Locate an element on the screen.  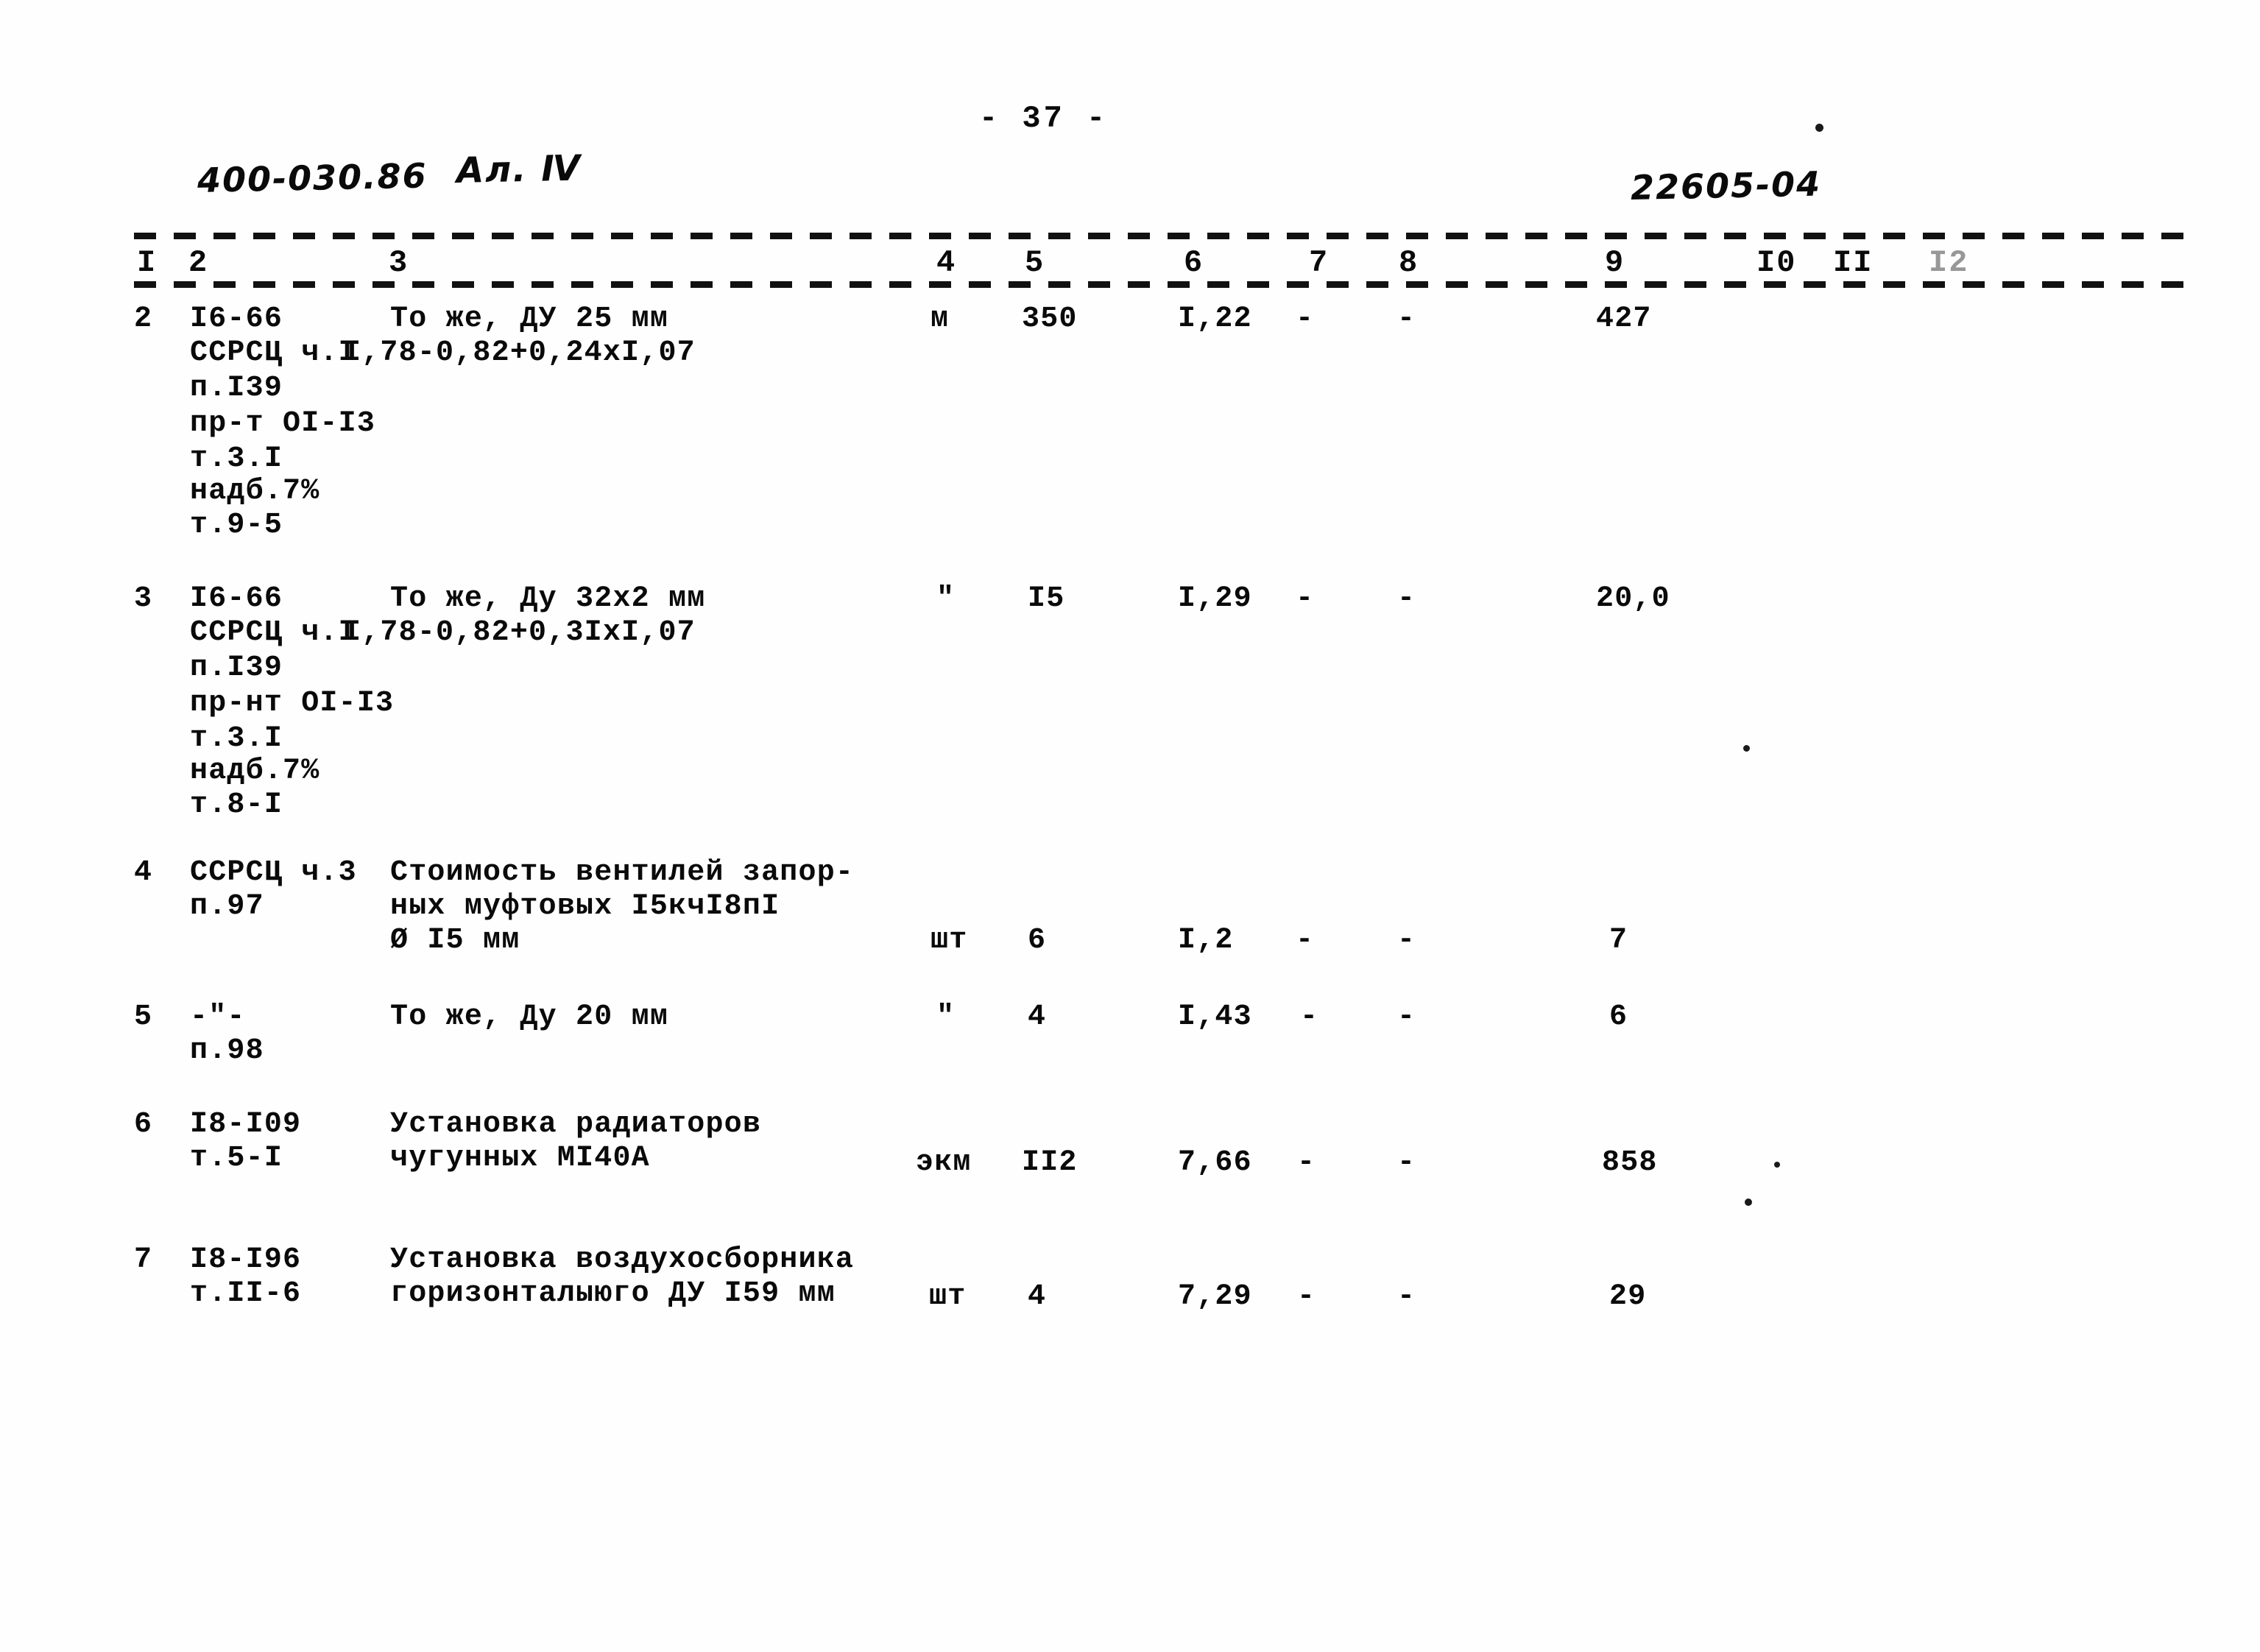
column-header-4: 4 is located at coordinates (946, 262).